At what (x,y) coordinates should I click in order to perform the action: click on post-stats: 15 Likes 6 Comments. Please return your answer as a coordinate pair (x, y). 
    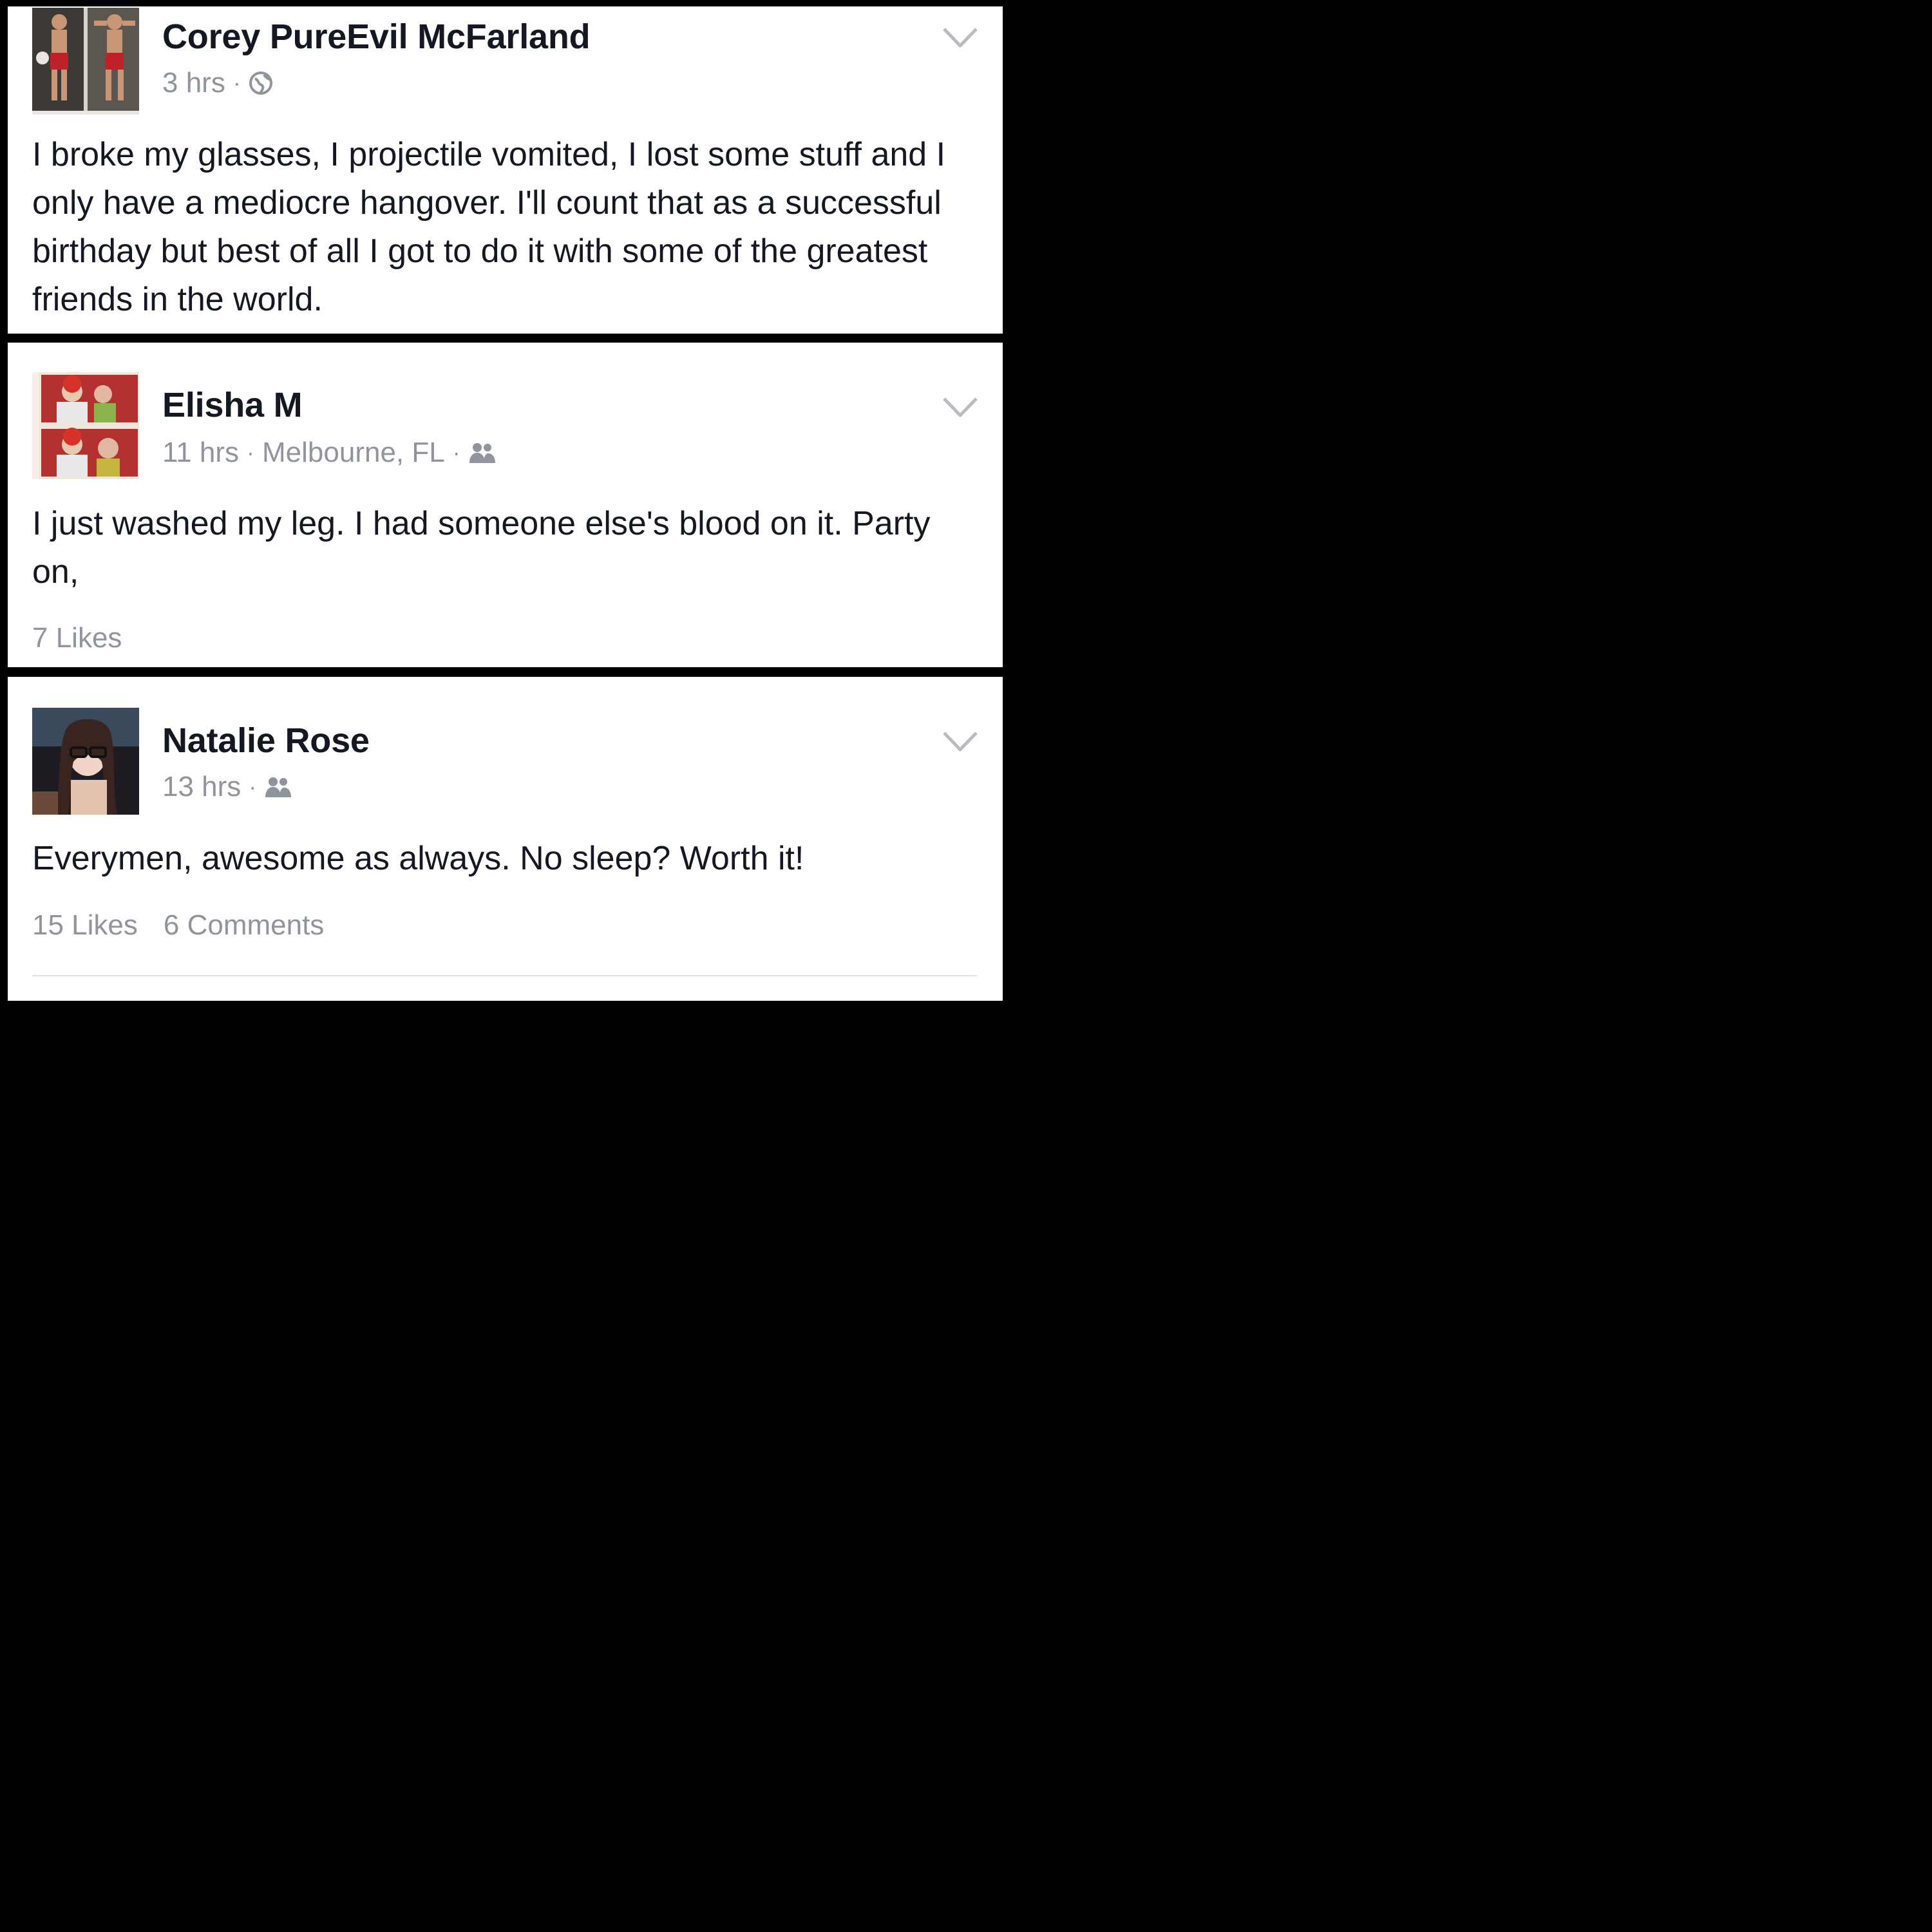
    Looking at the image, I should click on (178, 925).